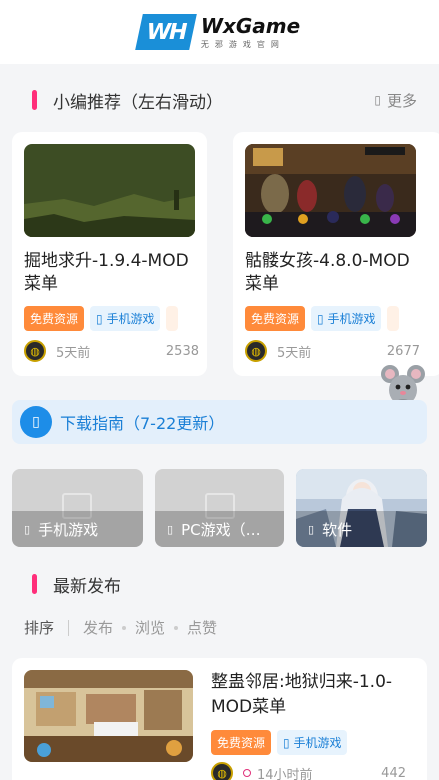  Describe the element at coordinates (138, 102) in the screenshot. I see `featured-title: 小编推荐（左右滑动）` at that location.